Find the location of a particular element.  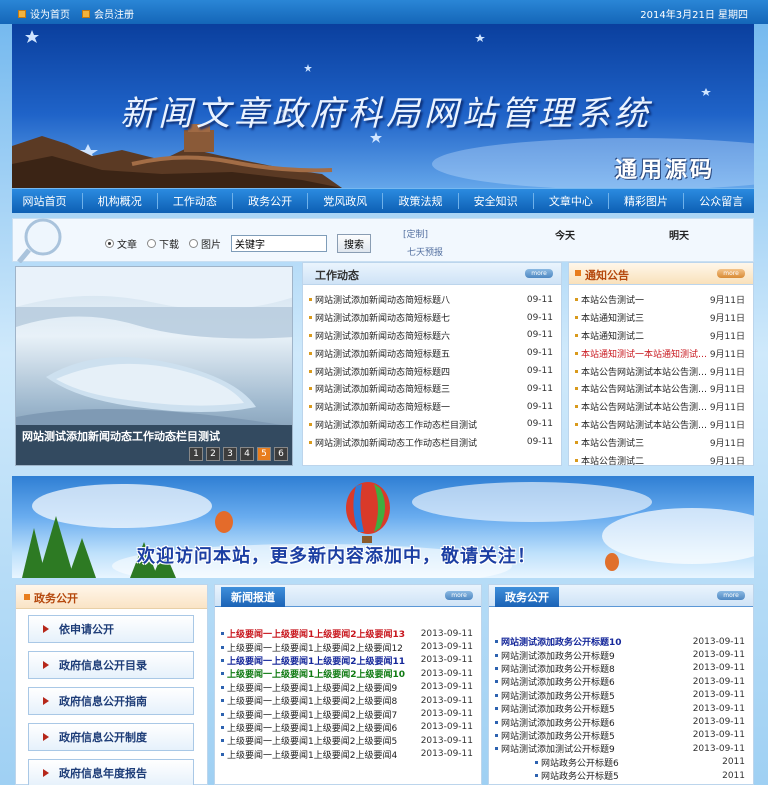

news-report-item: 上级要闻一上级要闻1上级要闻2上级要闻12 2013-09-11 is located at coordinates (347, 647).